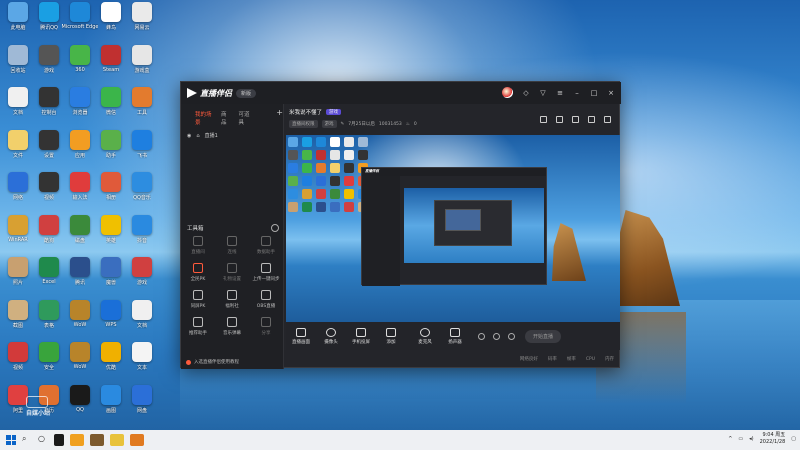 This screenshot has width=800, height=450. Describe the element at coordinates (343, 124) in the screenshot. I see `edit-icon: ✎` at that location.